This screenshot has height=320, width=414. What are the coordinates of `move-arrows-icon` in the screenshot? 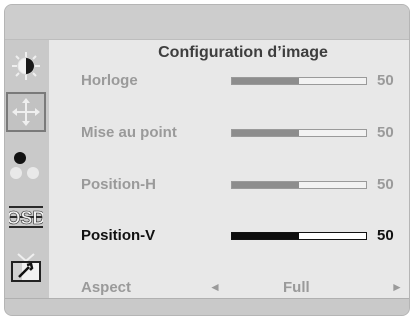 It's located at (26, 112).